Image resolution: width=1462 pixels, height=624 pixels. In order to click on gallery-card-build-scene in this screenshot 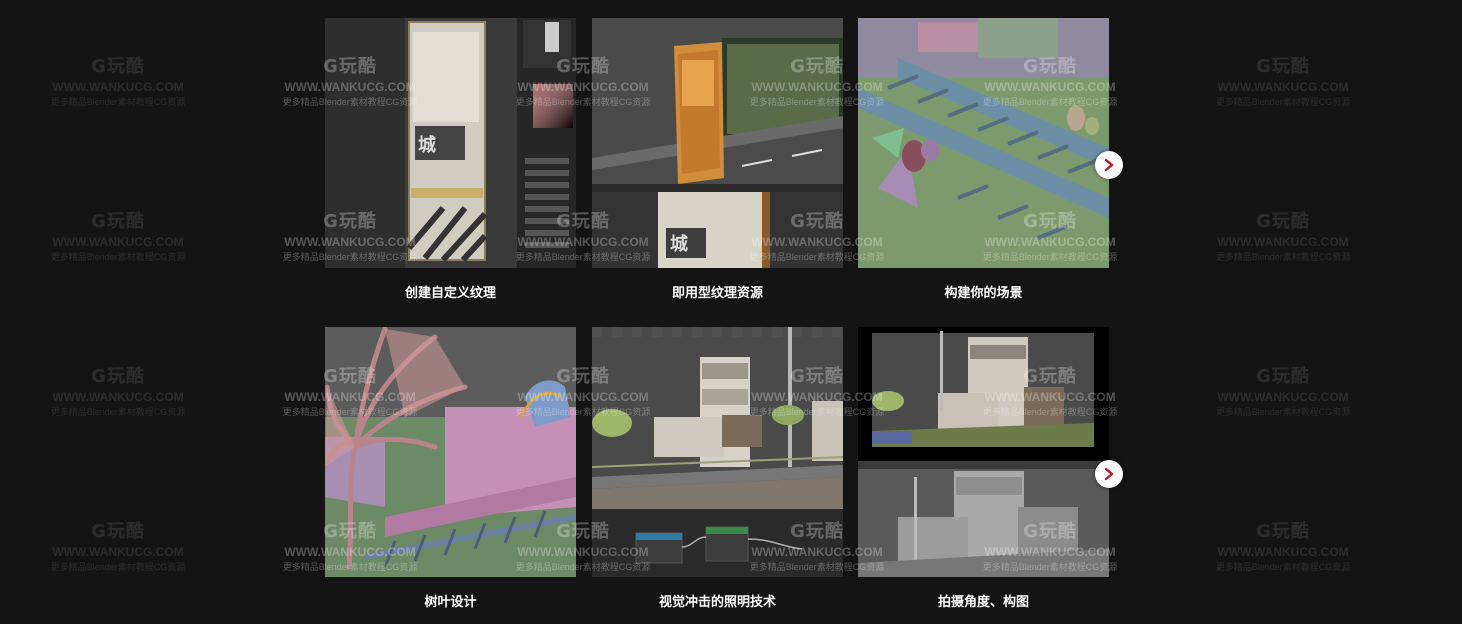, I will do `click(983, 143)`.